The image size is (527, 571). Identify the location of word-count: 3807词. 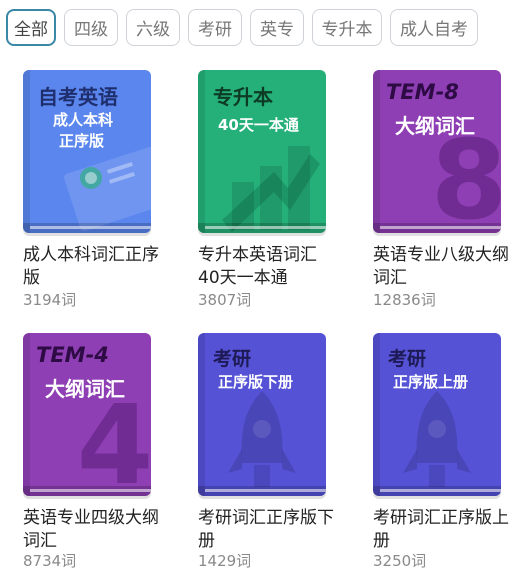
(225, 300).